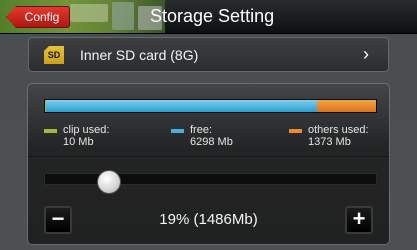  What do you see at coordinates (177, 131) in the screenshot?
I see `free-swatch` at bounding box center [177, 131].